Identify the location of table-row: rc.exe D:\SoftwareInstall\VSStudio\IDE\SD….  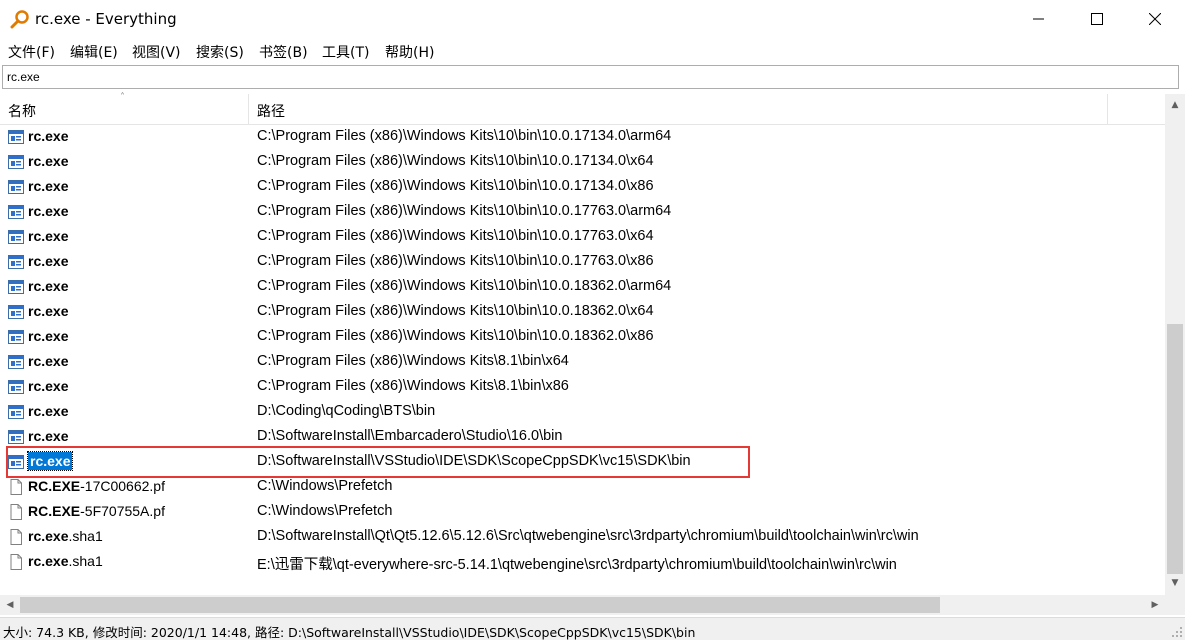
(582, 462).